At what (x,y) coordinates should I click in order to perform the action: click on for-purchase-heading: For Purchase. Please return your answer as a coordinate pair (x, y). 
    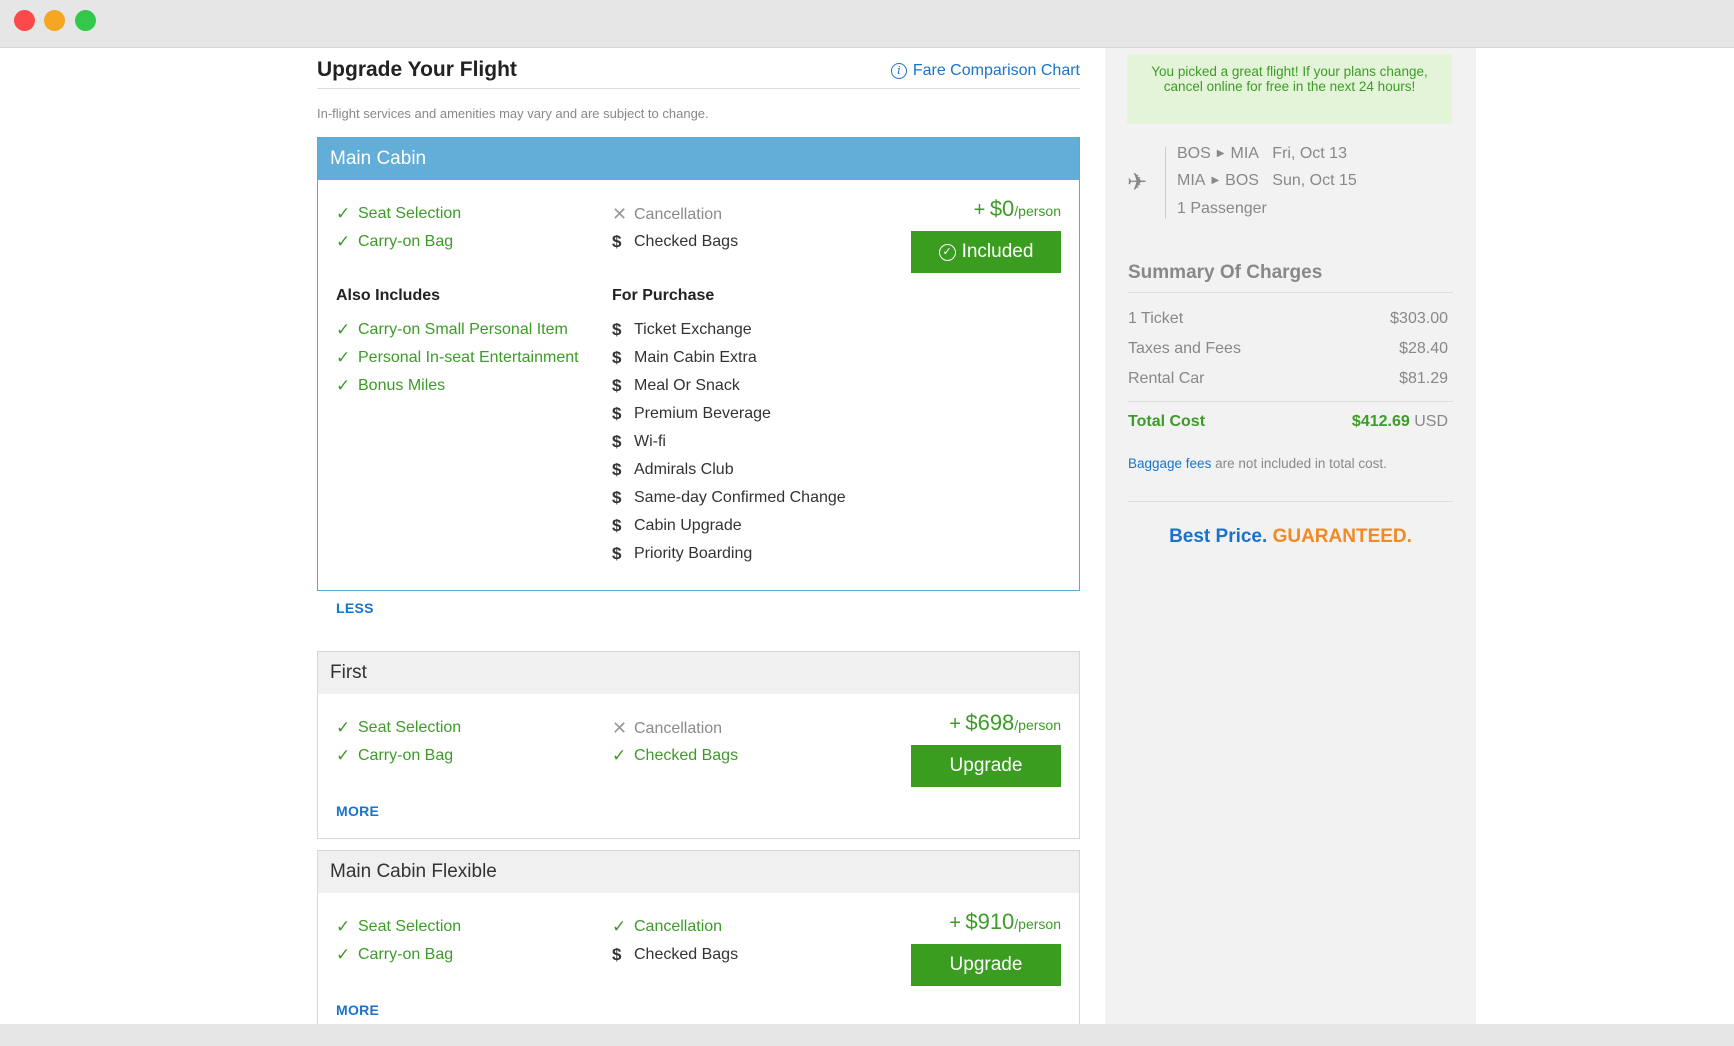
    Looking at the image, I should click on (663, 295).